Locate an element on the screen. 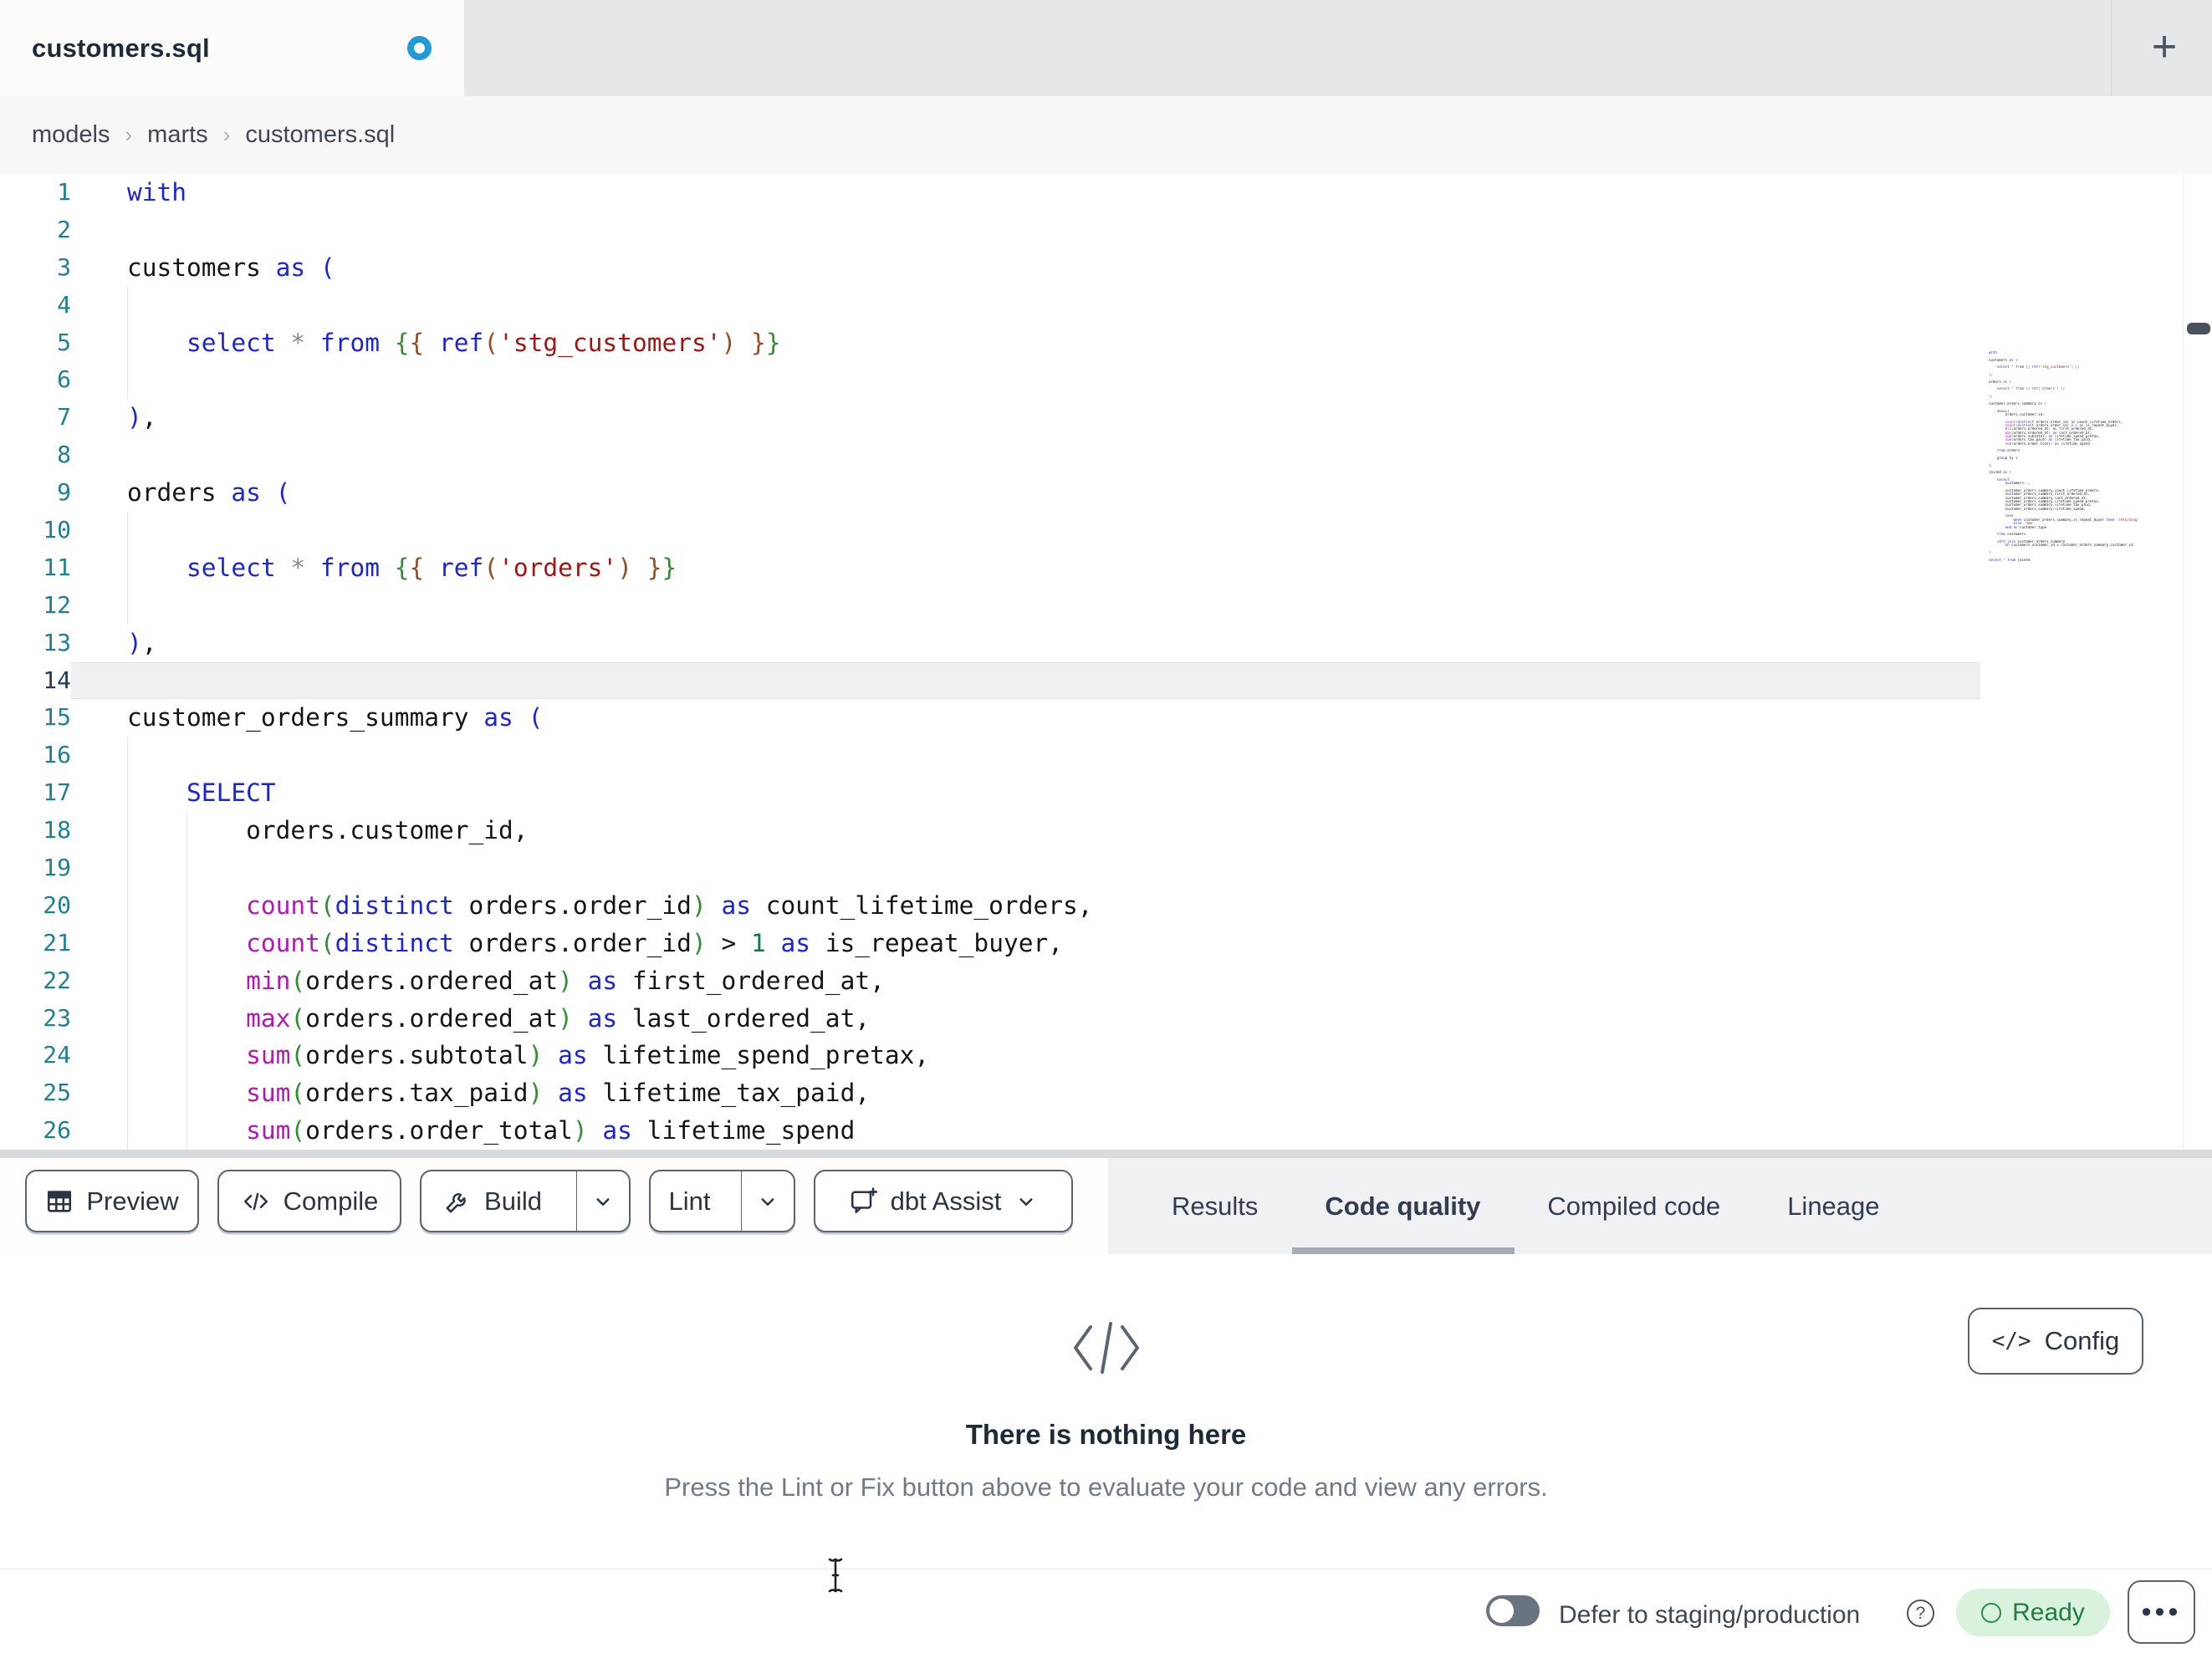 This screenshot has height=1653, width=2212. editor-line: 4 is located at coordinates (1106, 305).